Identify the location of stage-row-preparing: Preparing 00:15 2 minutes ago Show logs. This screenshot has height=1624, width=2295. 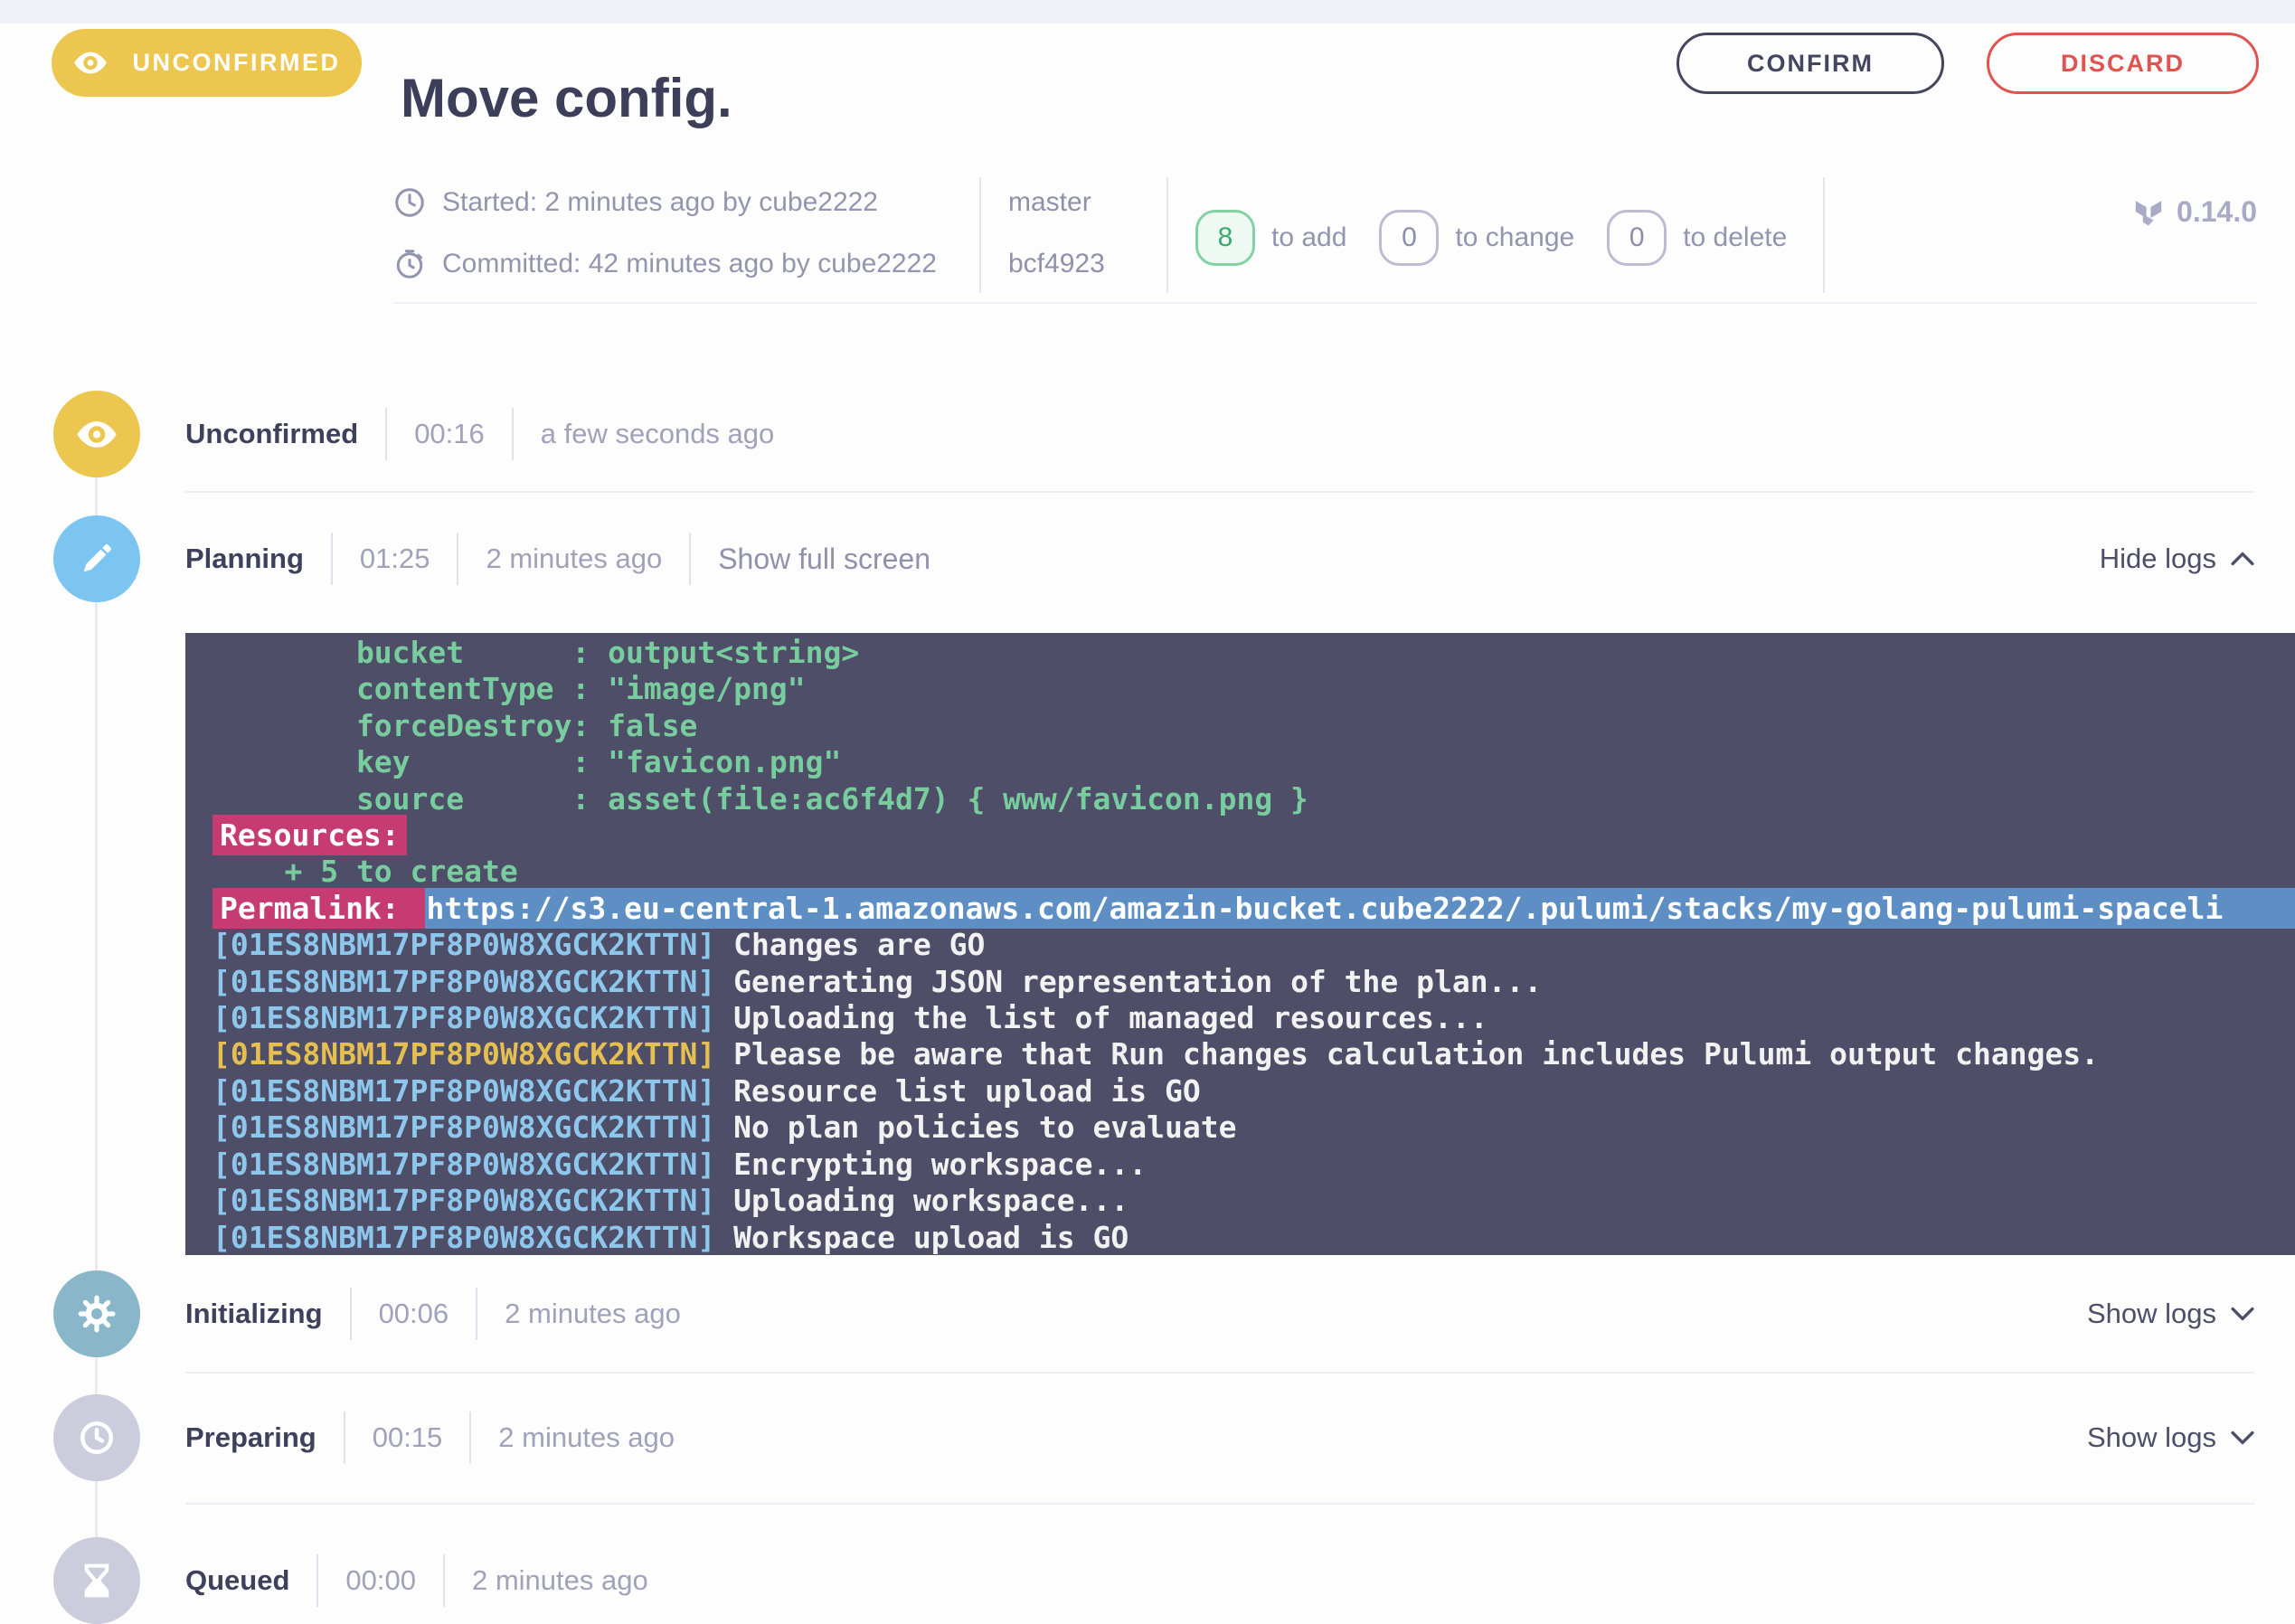
(1220, 1438).